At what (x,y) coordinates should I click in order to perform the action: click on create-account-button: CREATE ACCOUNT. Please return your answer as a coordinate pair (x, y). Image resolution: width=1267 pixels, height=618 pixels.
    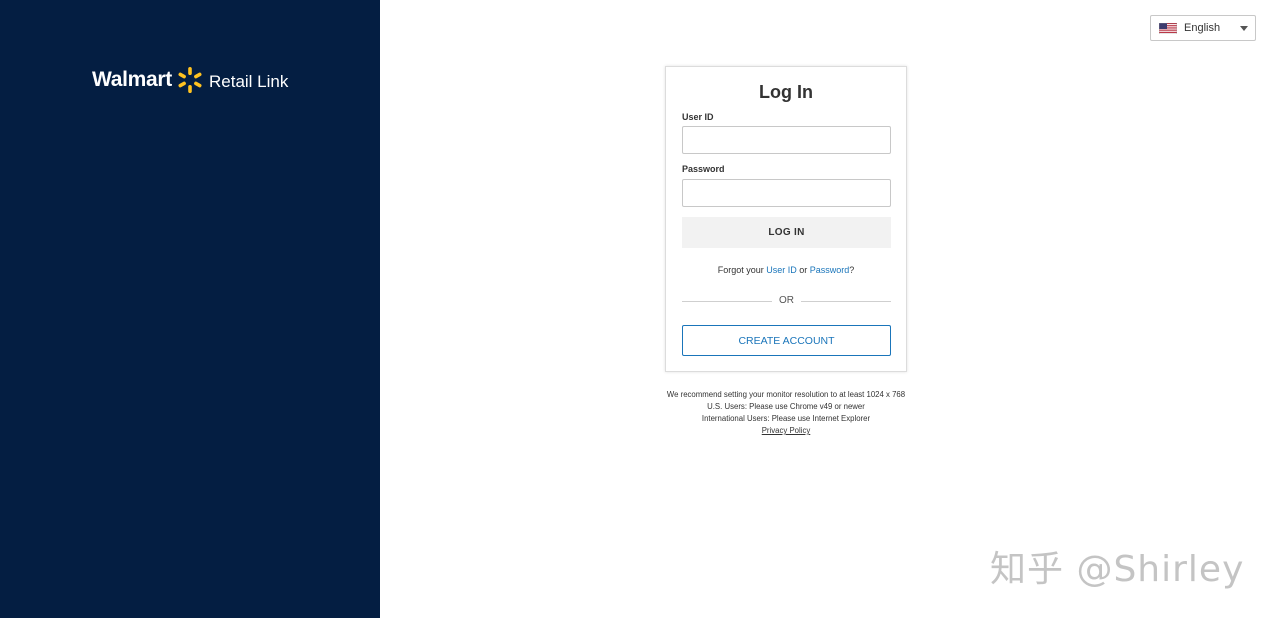
    Looking at the image, I should click on (786, 340).